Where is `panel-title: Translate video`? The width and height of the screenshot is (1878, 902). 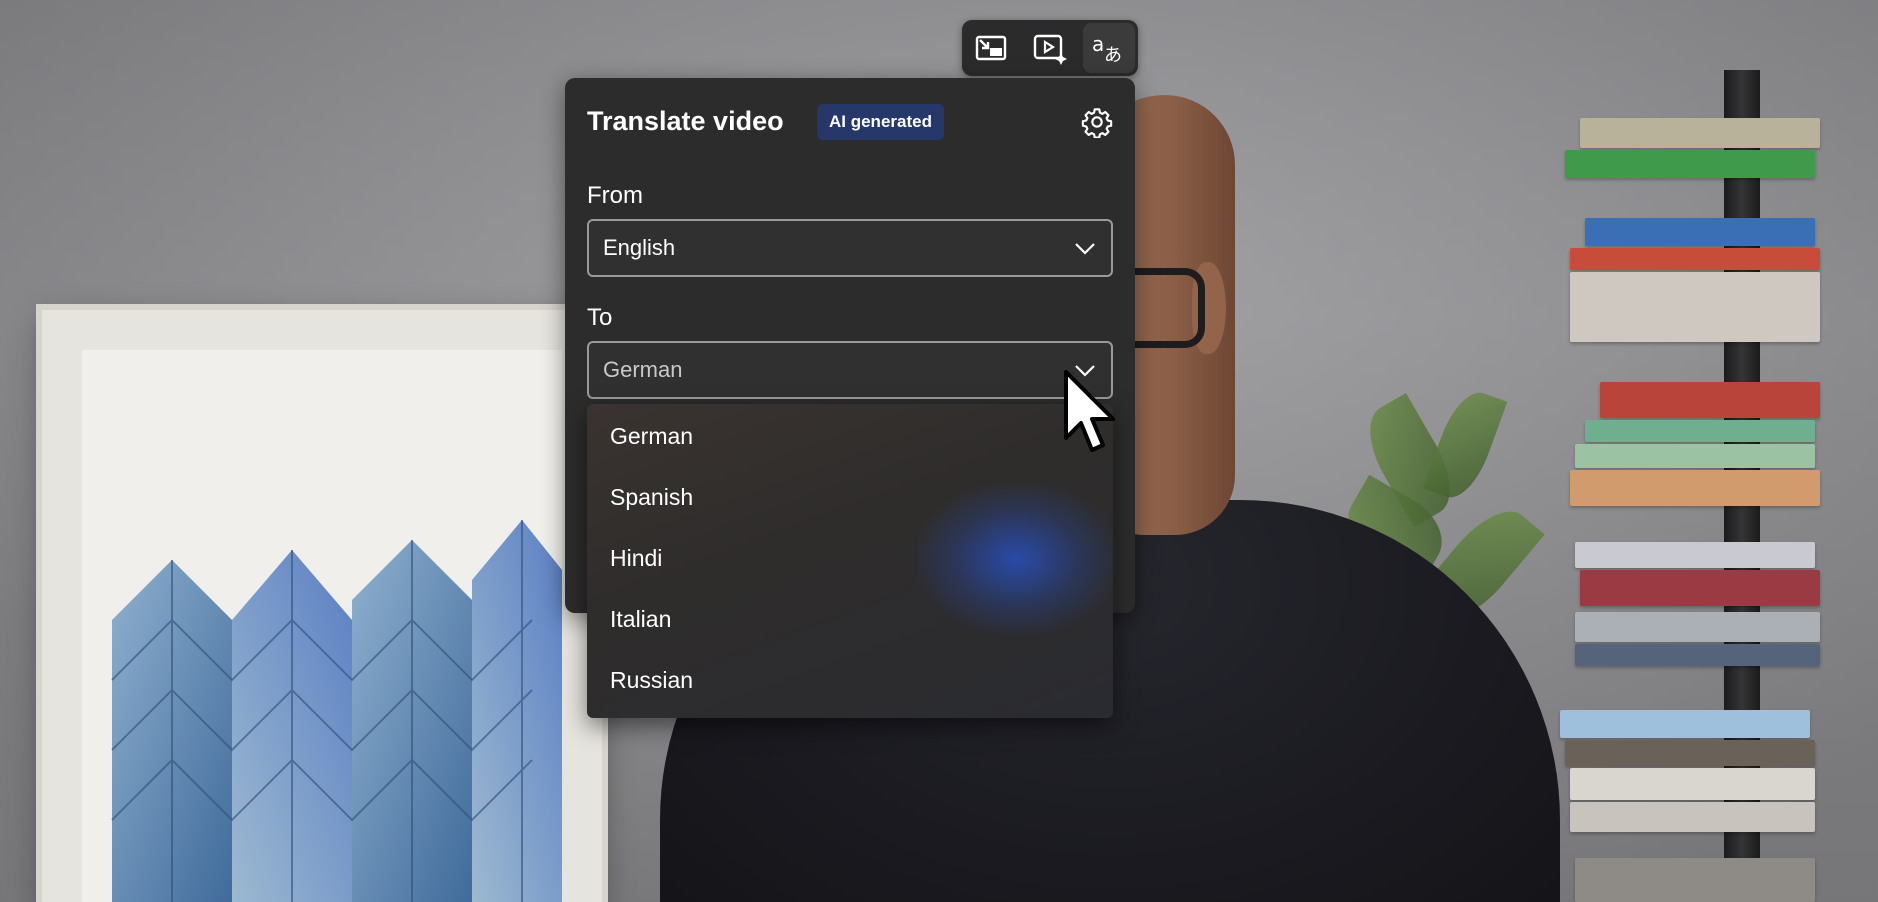
panel-title: Translate video is located at coordinates (685, 121).